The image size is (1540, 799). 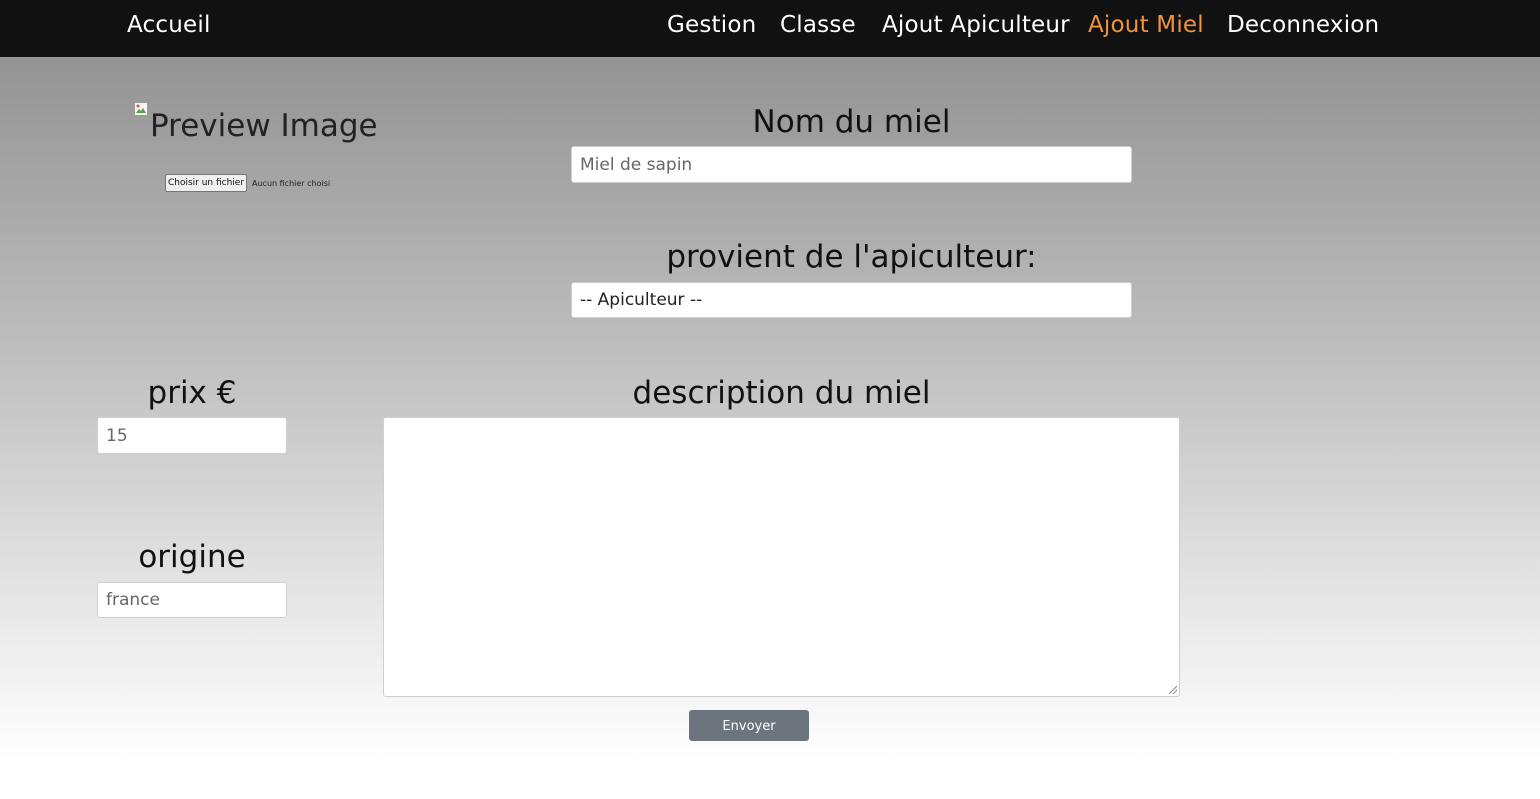 What do you see at coordinates (749, 725) in the screenshot?
I see `submit-button: Envoyer` at bounding box center [749, 725].